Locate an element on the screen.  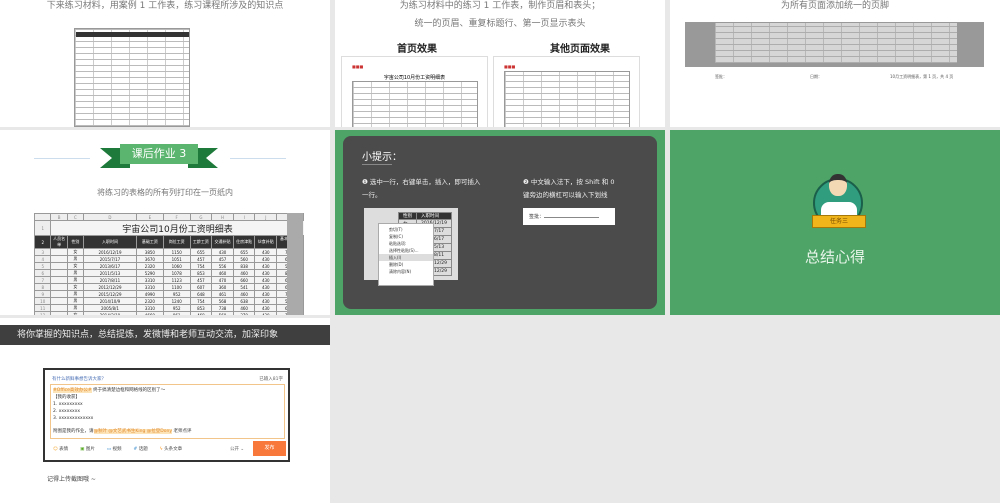
table-header: 性别 is located at coordinates (75, 242).